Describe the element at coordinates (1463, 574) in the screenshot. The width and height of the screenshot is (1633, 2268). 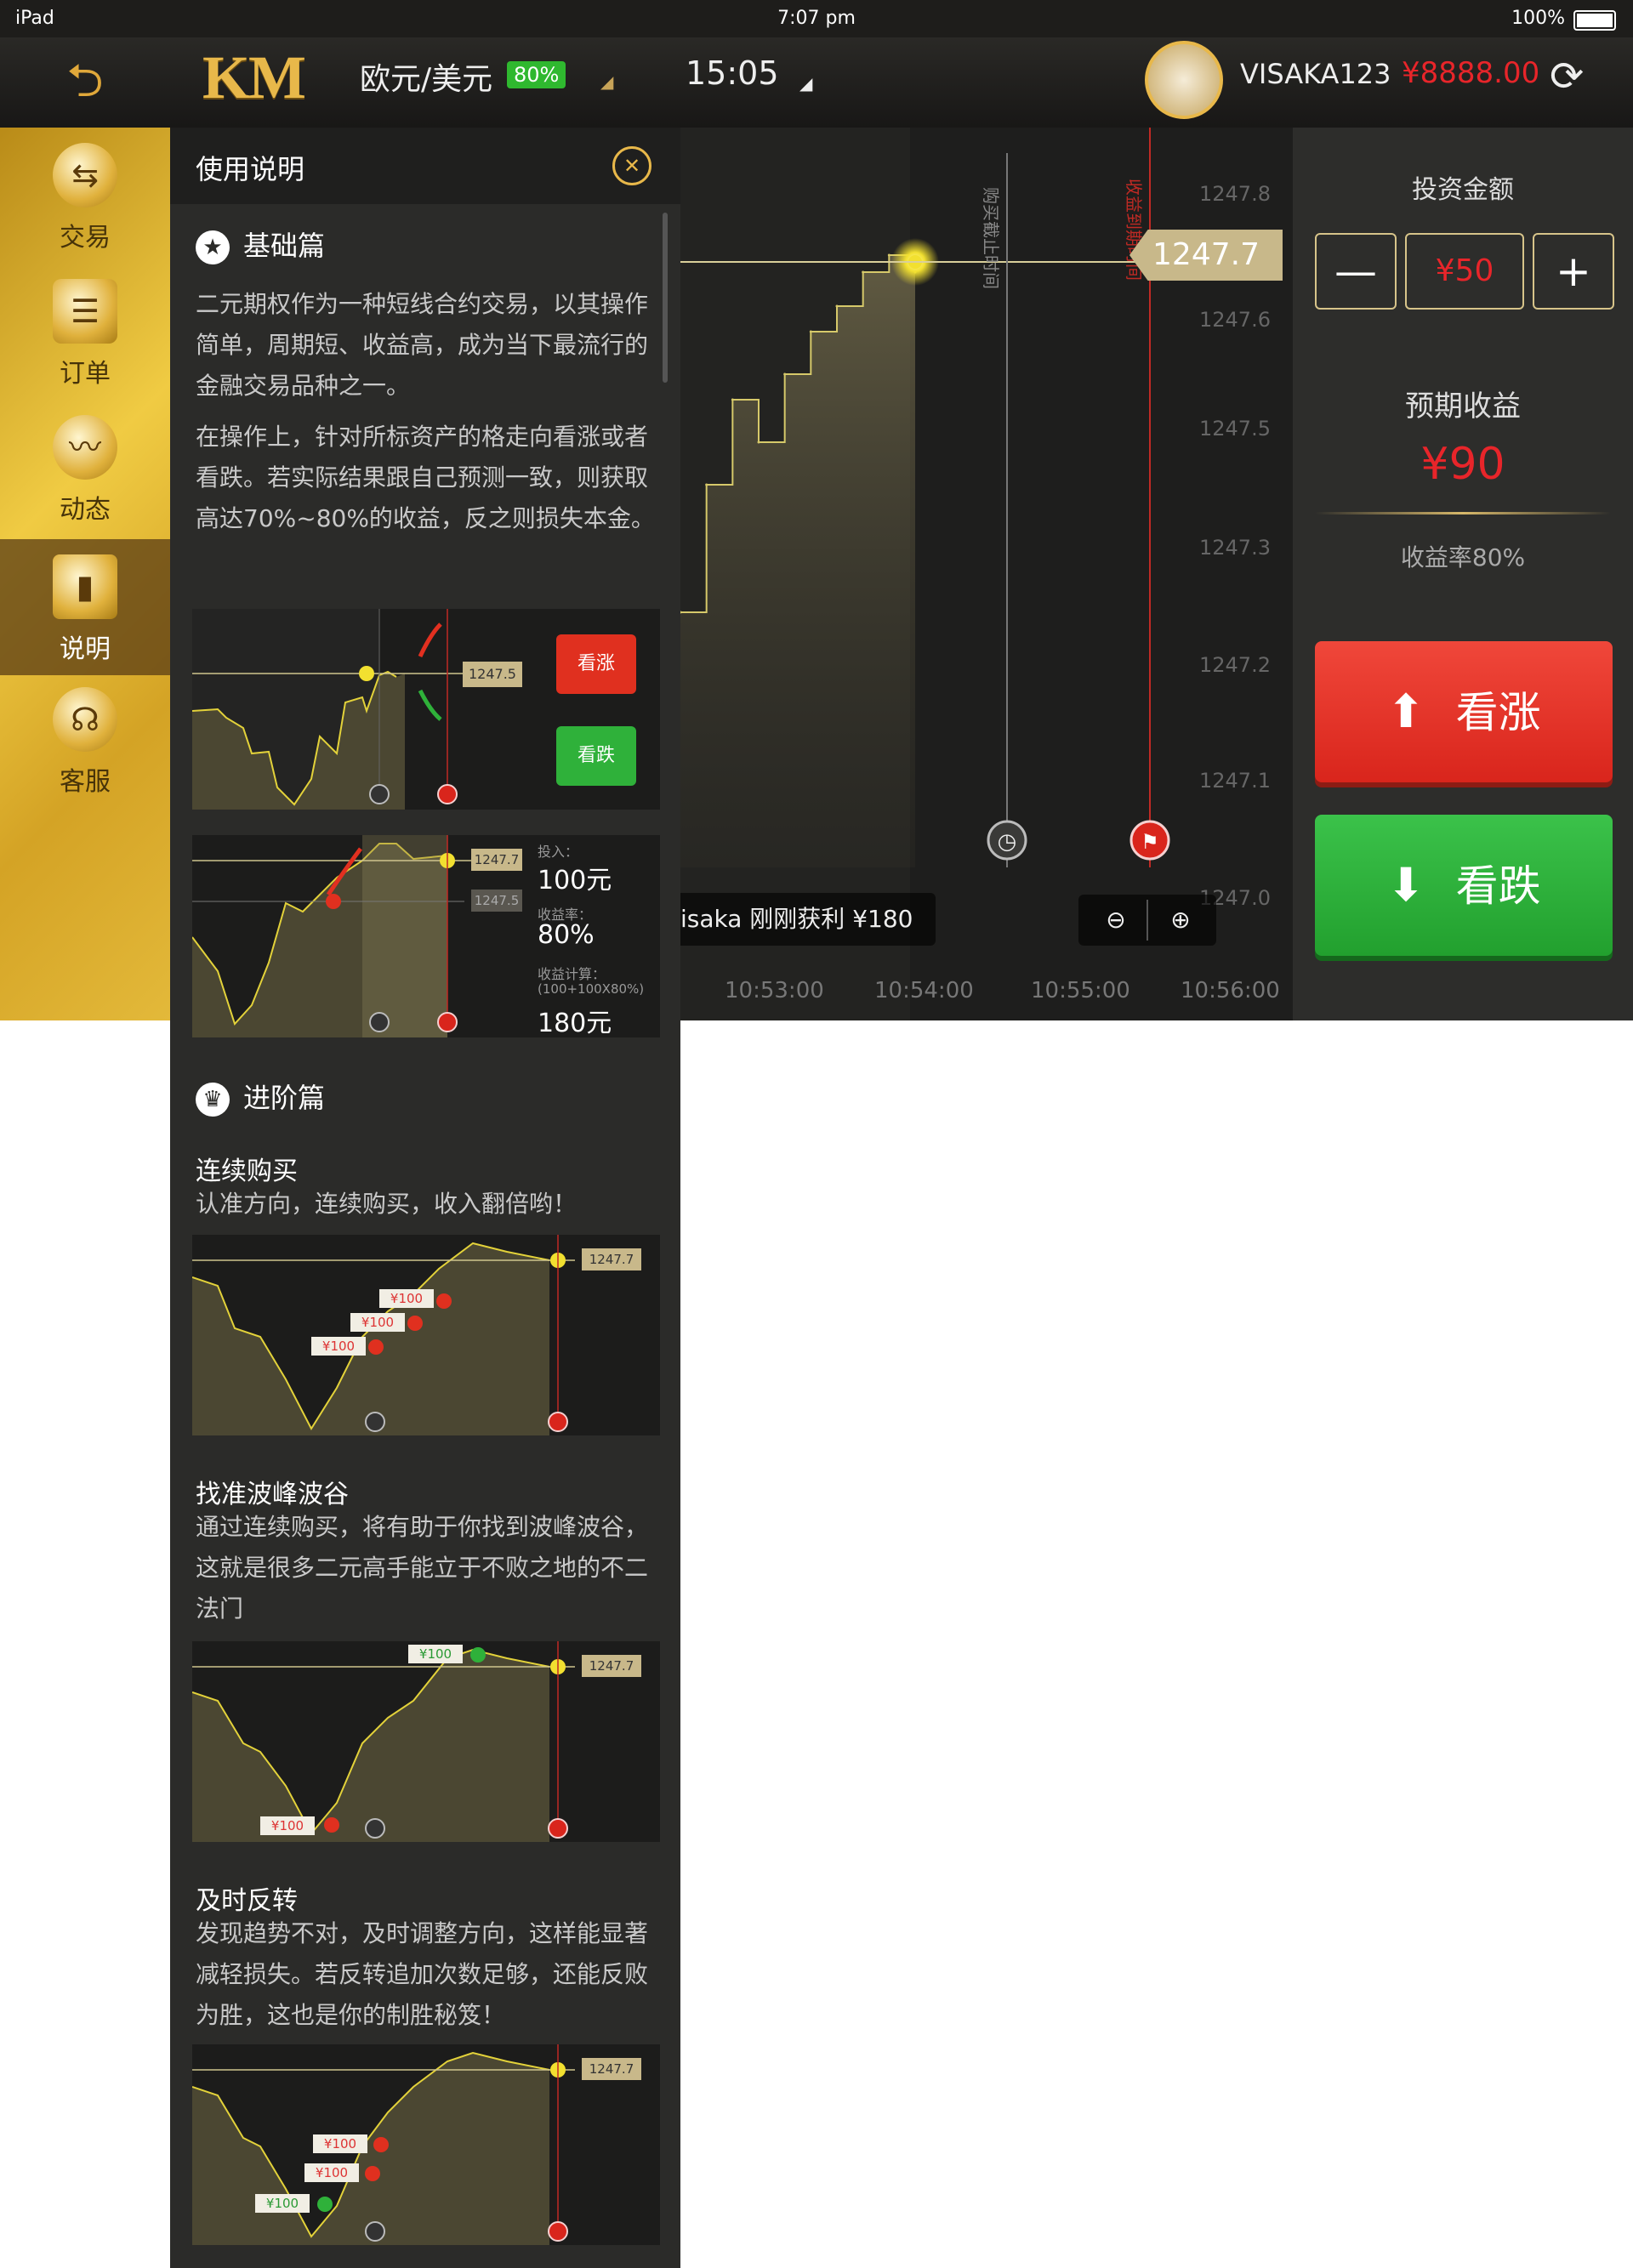
I see `trade-panel: 投资金额 — ¥50 + 预期收益 ¥90 收益率80% ⬆ 看涨 ⬇ 看跌` at that location.